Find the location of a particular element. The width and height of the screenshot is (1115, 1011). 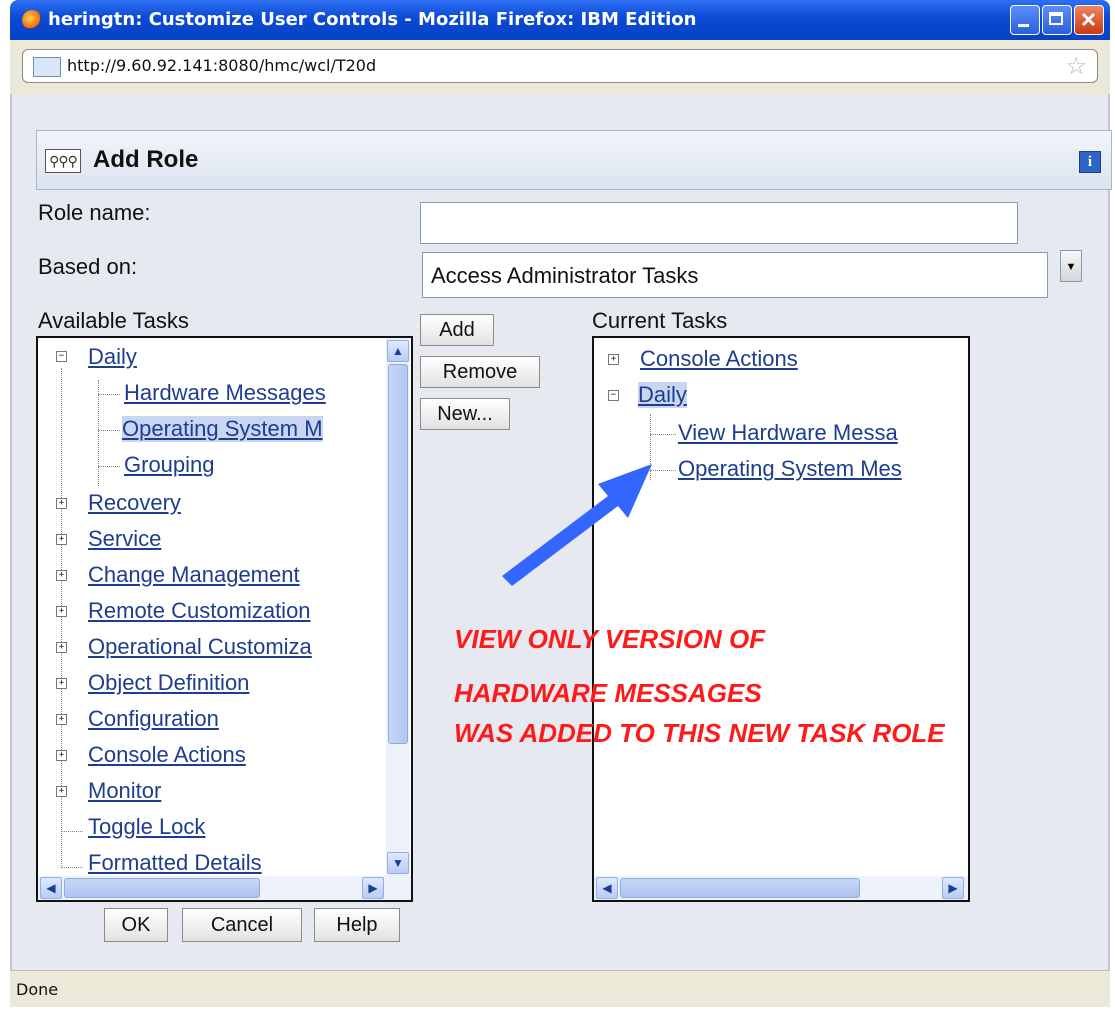

status-text: Done is located at coordinates (37, 989).